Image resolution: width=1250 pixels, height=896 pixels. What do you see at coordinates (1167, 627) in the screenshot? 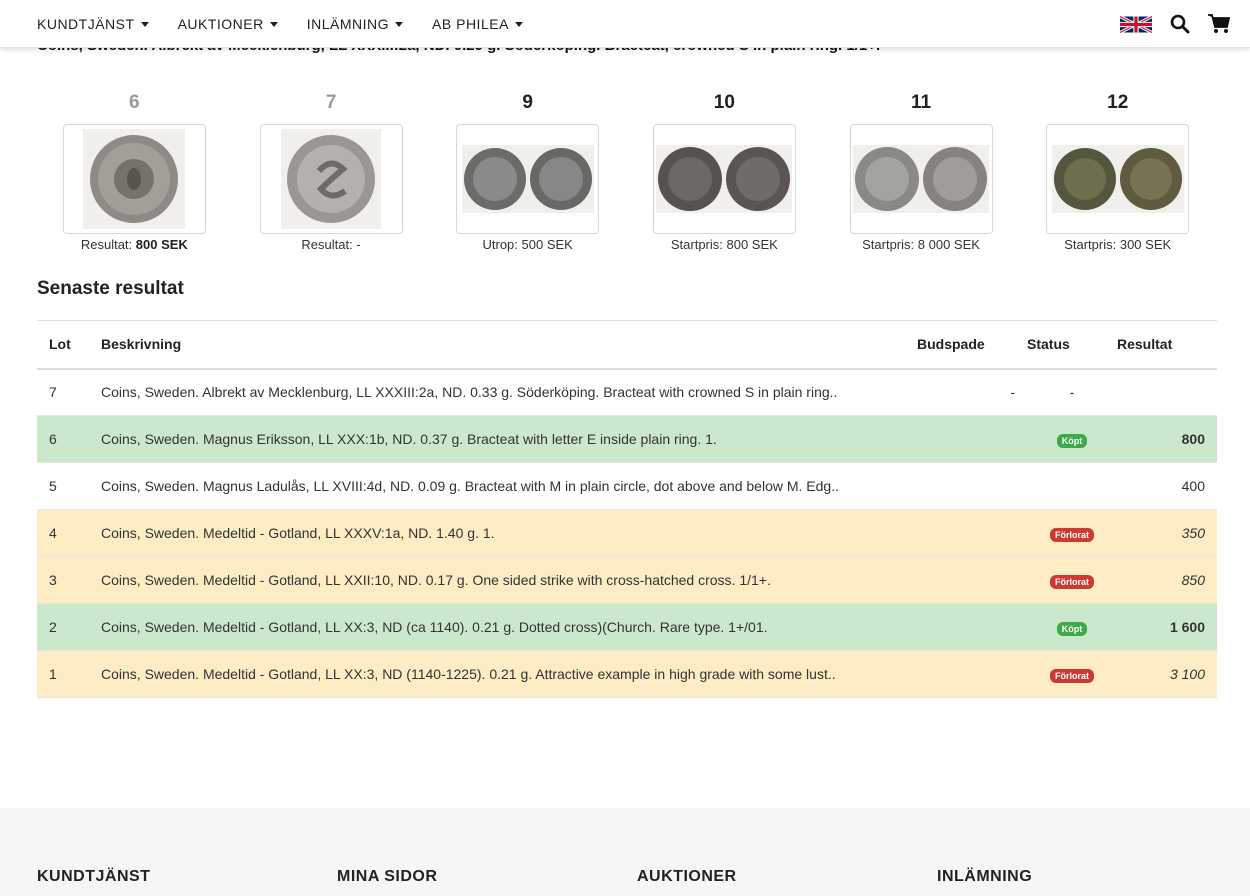
I see `row-result: 1 600` at bounding box center [1167, 627].